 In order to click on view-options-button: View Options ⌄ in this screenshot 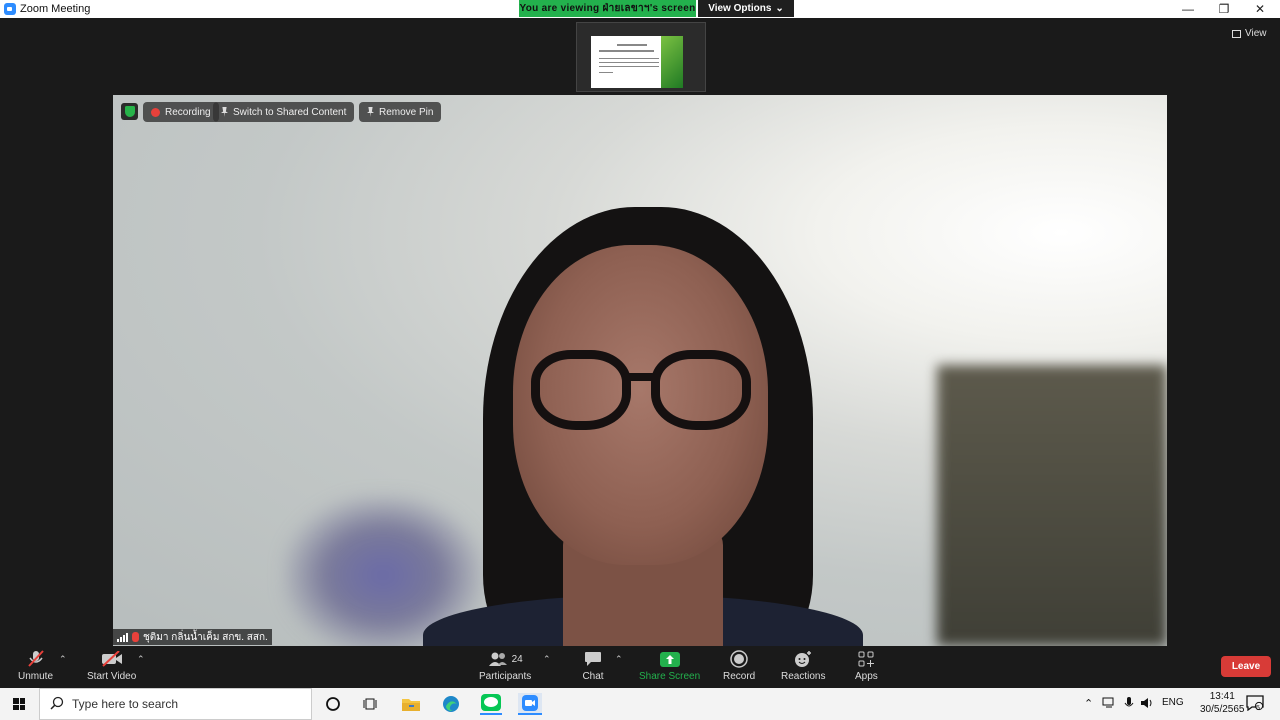, I will do `click(746, 8)`.